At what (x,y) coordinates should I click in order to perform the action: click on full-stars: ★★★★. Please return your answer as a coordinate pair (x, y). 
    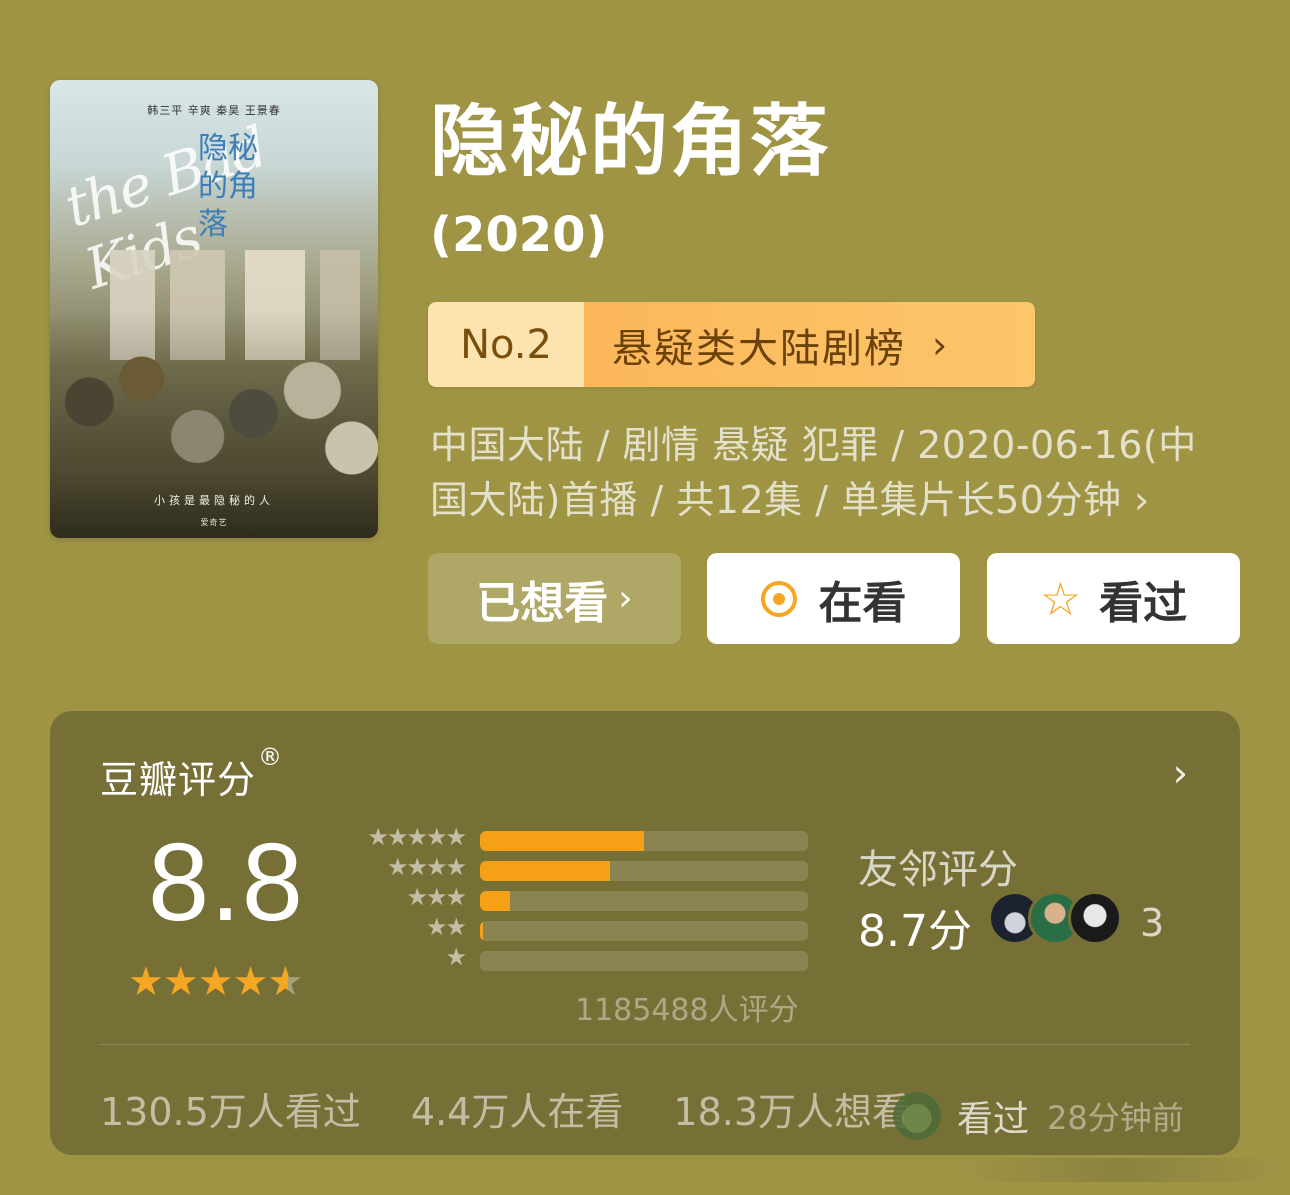
    Looking at the image, I should click on (198, 982).